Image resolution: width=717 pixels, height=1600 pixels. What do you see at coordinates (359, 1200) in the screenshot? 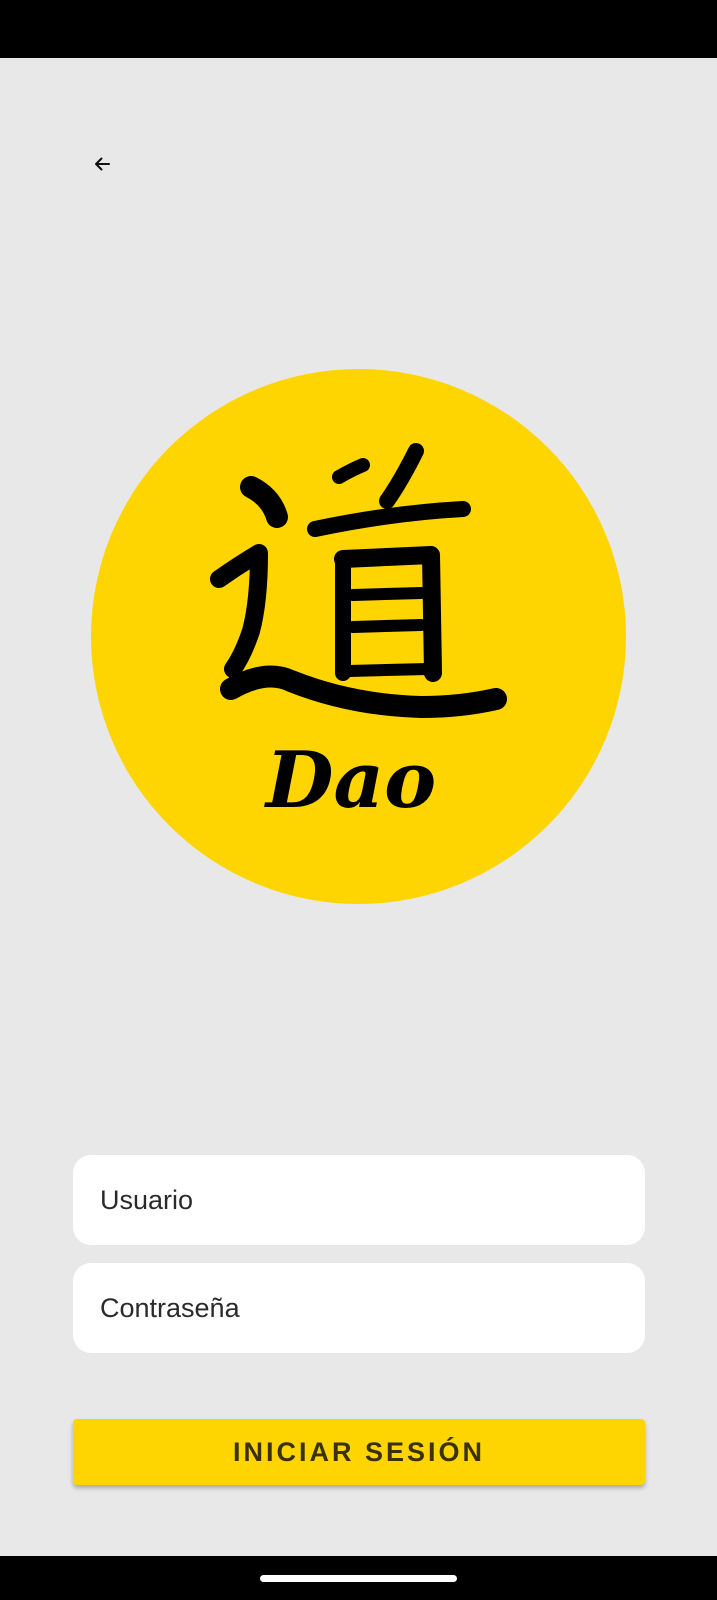
I see `username-input` at bounding box center [359, 1200].